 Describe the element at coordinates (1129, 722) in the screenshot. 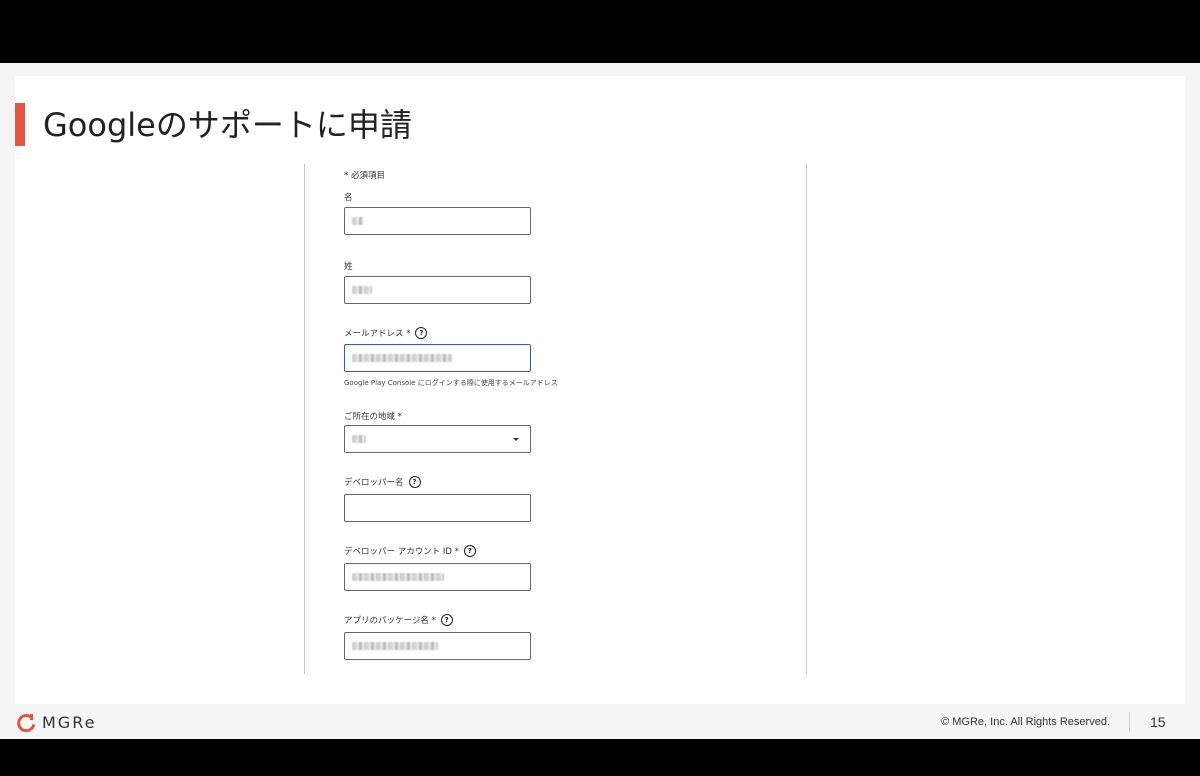

I see `footer-divider` at that location.